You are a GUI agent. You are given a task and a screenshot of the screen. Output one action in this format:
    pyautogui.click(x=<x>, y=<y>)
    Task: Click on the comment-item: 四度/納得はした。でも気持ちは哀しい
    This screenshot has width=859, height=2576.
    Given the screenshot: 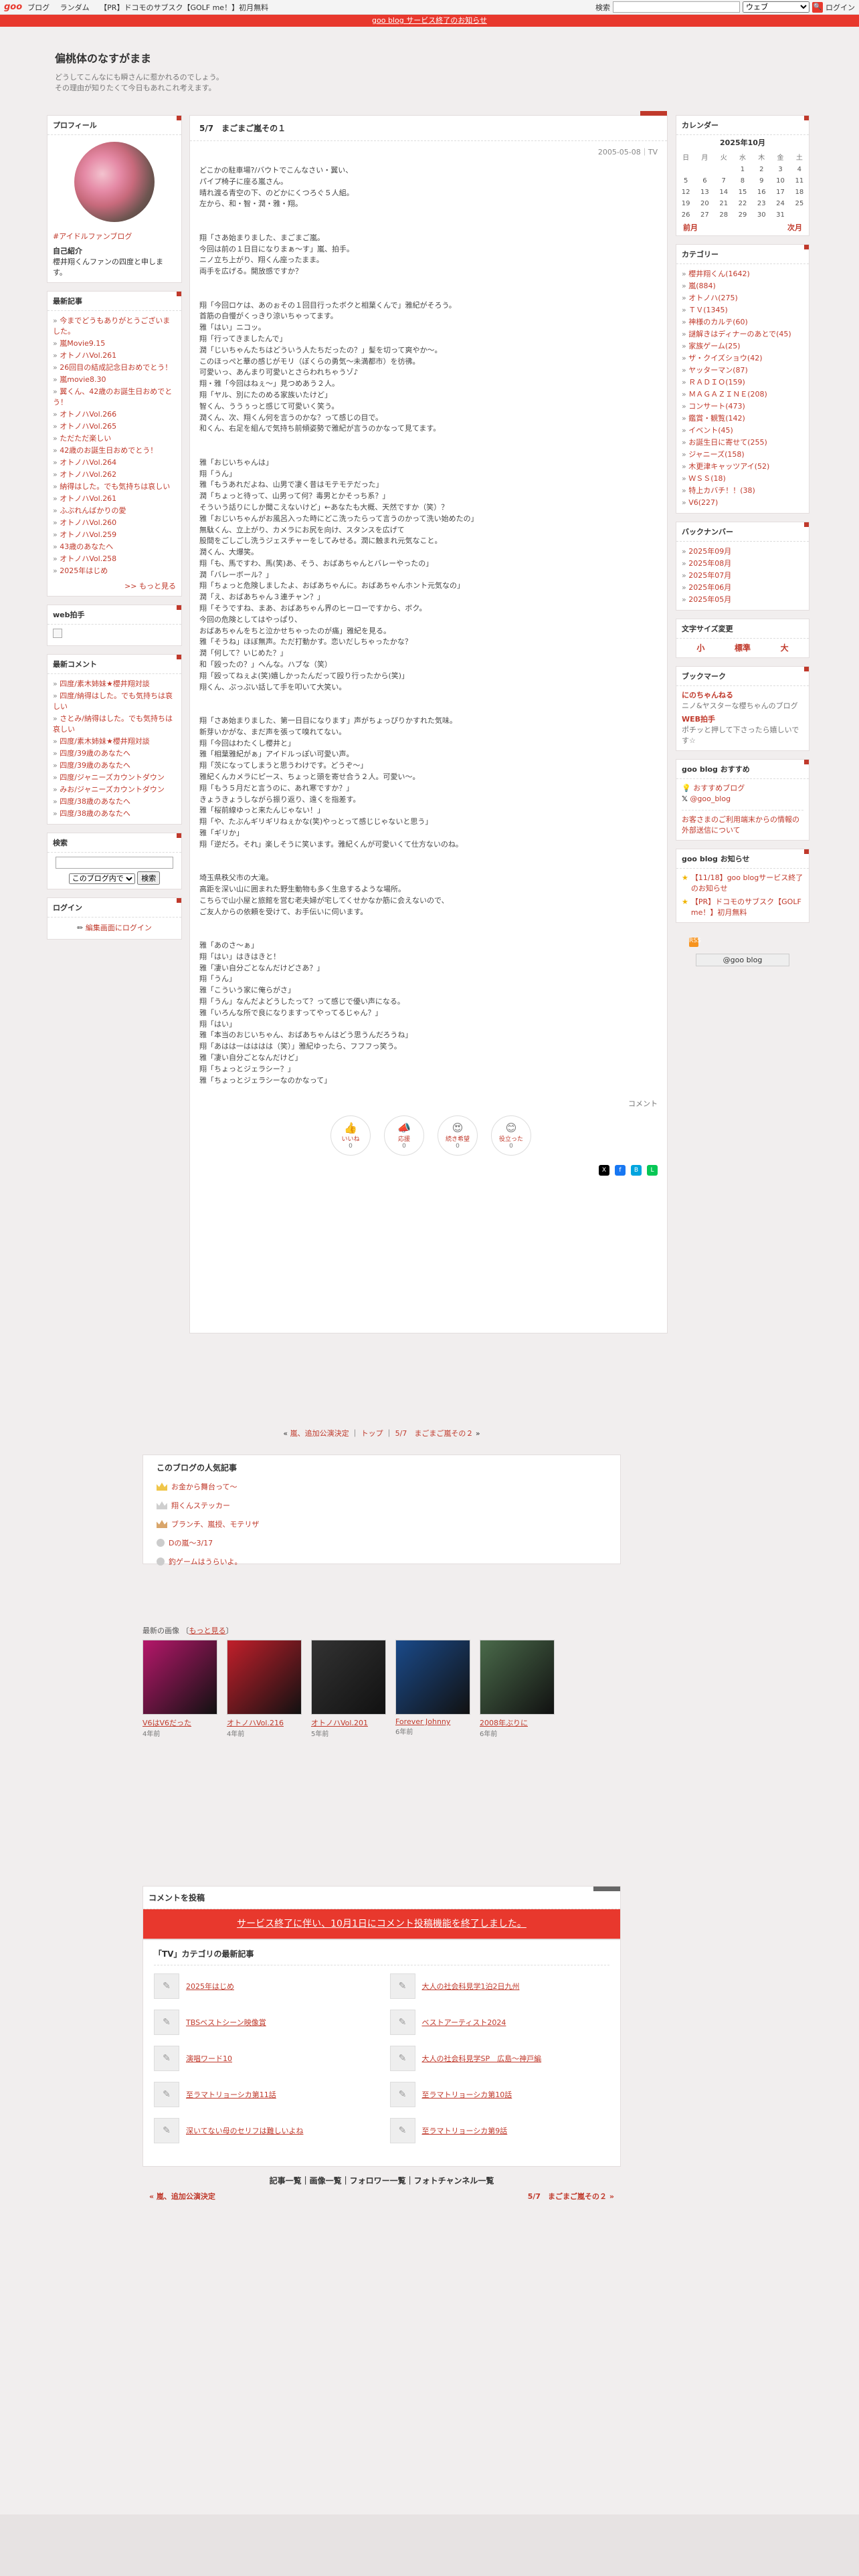 What is the action you would take?
    pyautogui.click(x=114, y=701)
    